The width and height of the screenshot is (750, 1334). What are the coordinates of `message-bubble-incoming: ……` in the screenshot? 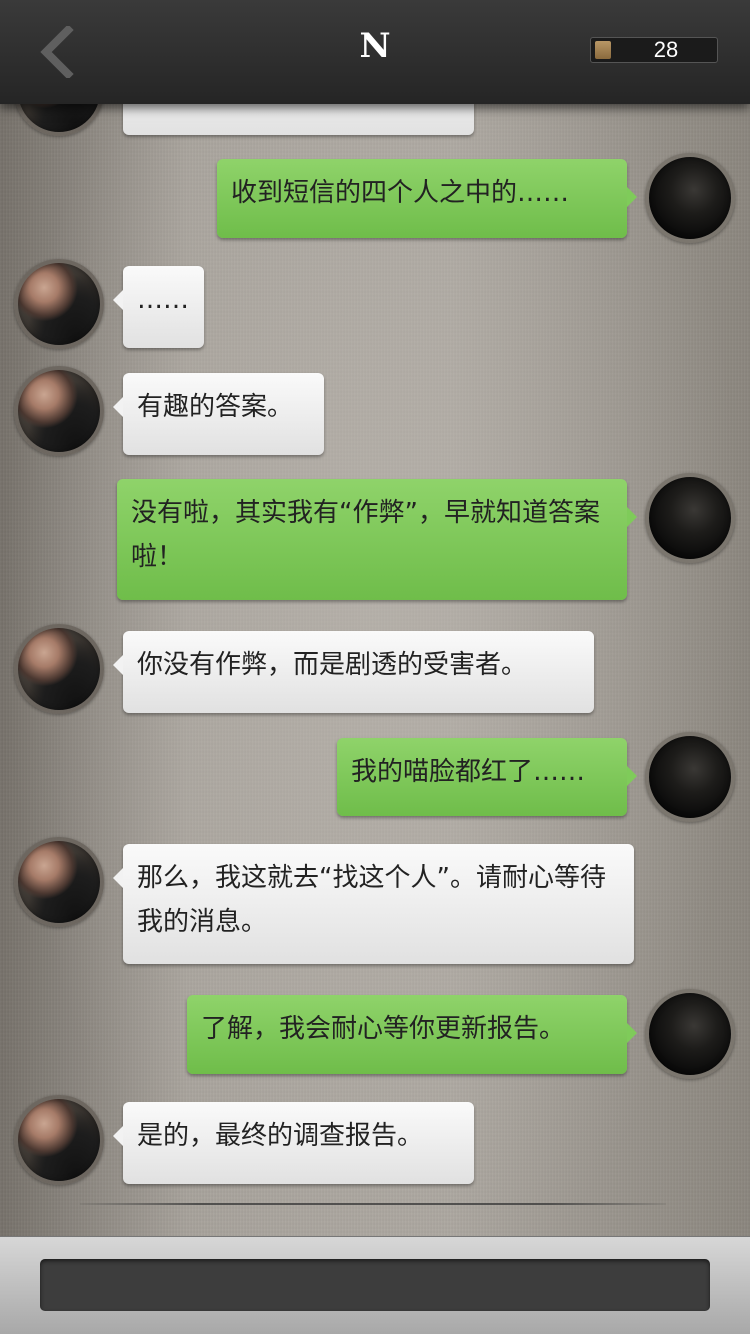 It's located at (158, 307).